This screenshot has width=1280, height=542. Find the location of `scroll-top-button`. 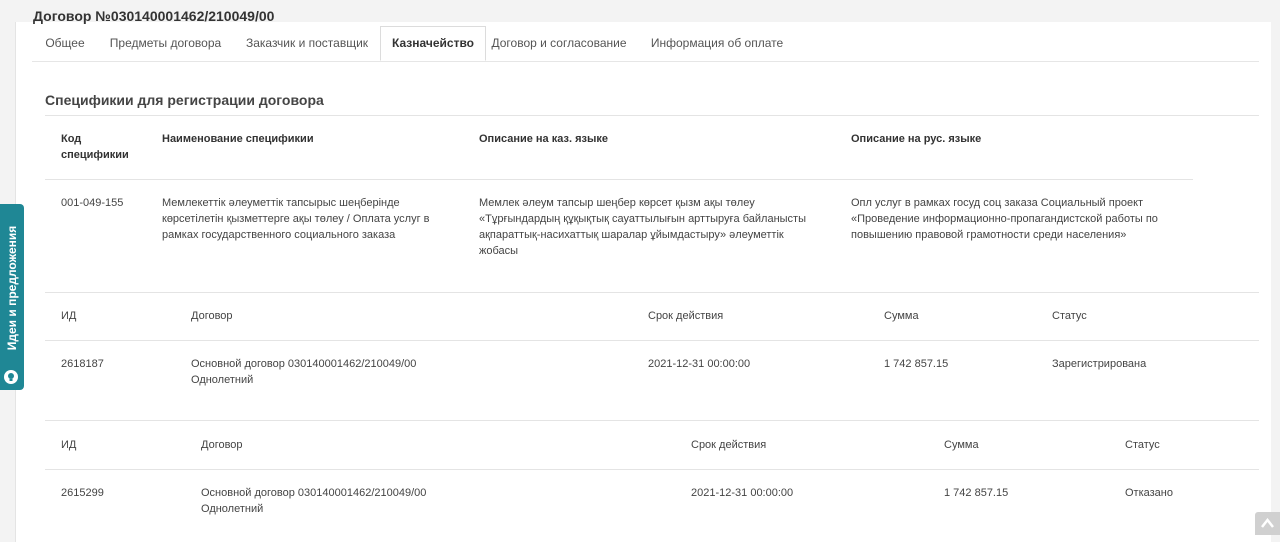

scroll-top-button is located at coordinates (1267, 523).